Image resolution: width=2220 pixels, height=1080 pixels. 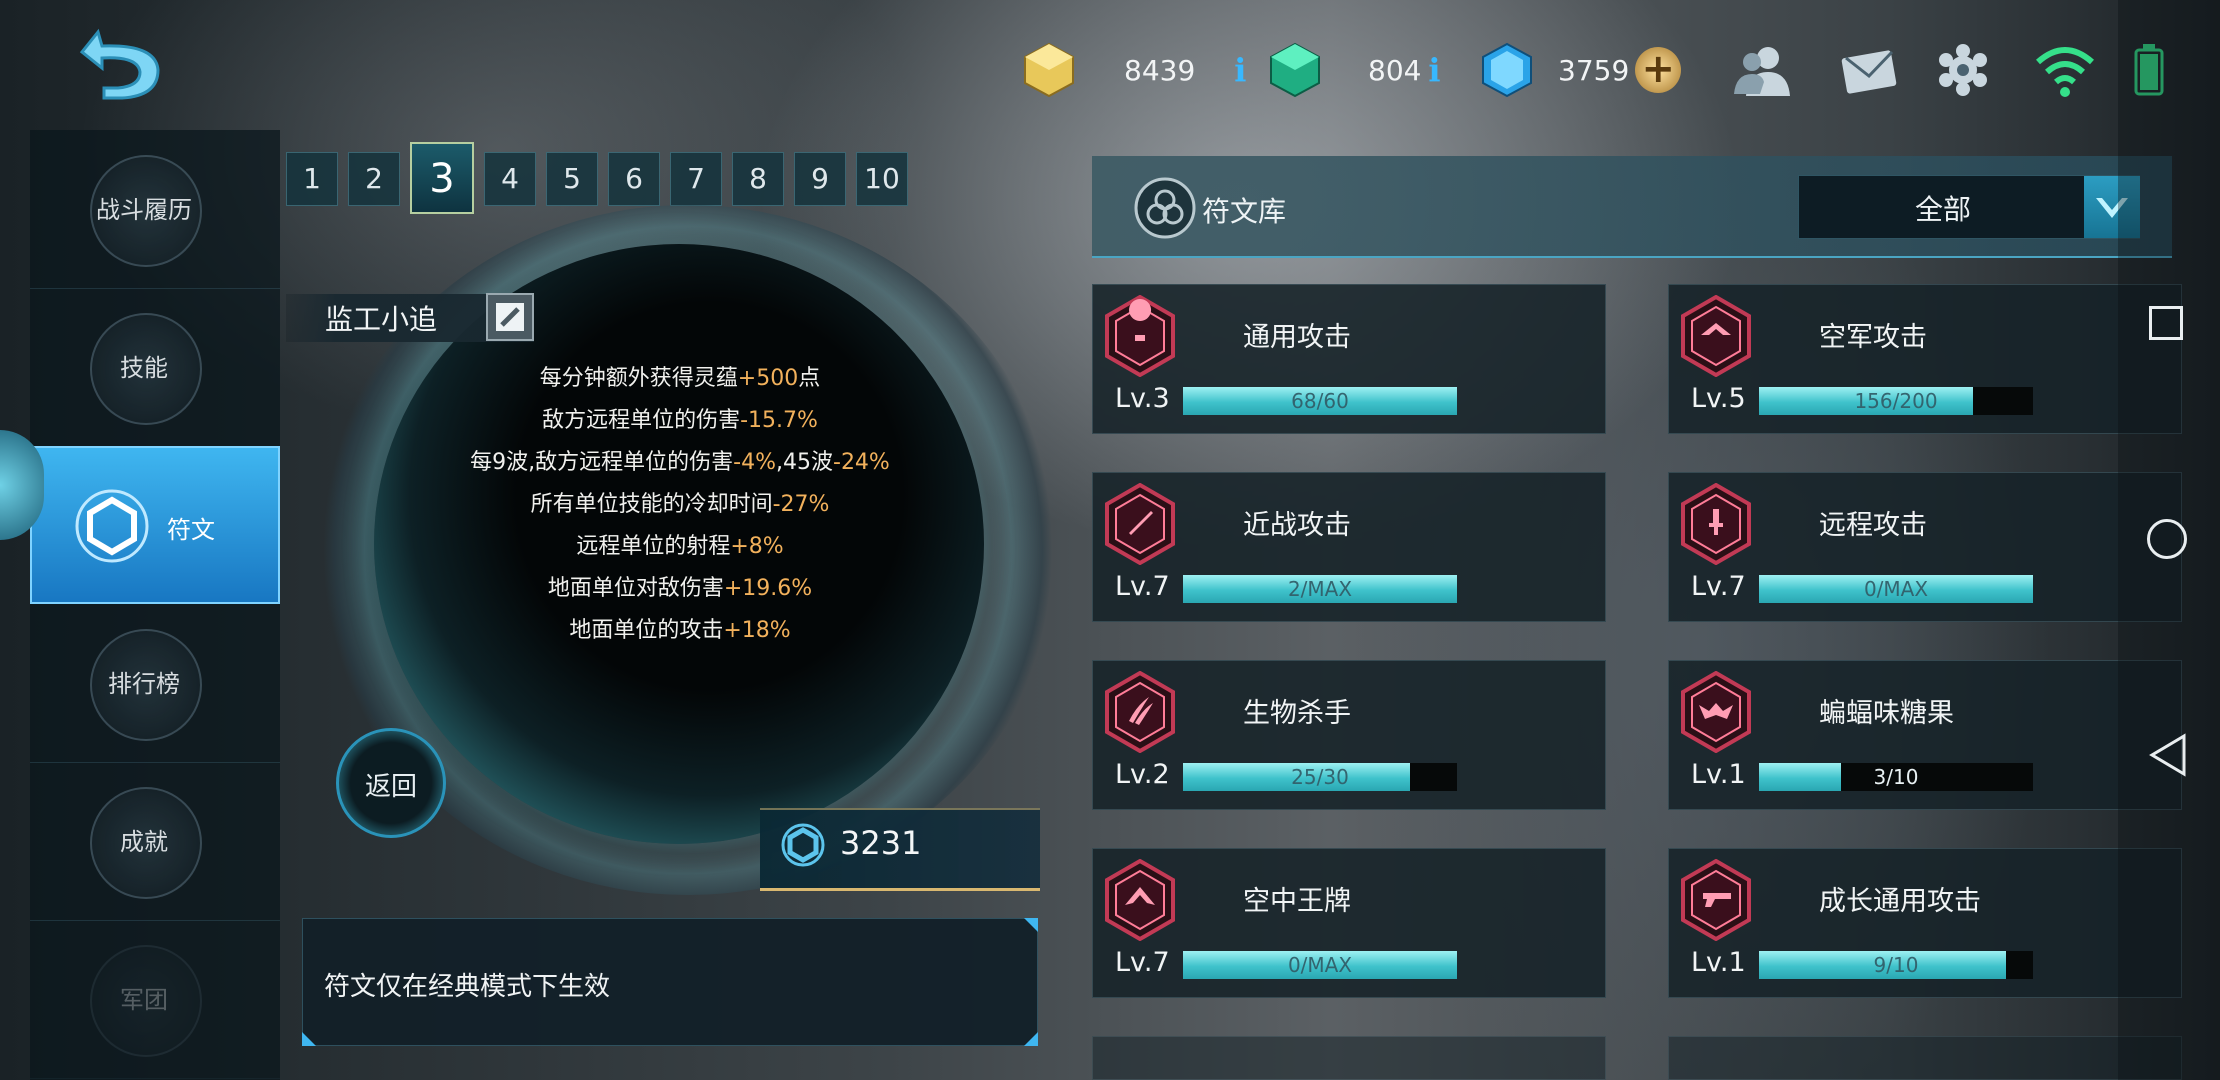 I want to click on effect-line: 敌方远程单位的伤害-15.7%, so click(x=680, y=420).